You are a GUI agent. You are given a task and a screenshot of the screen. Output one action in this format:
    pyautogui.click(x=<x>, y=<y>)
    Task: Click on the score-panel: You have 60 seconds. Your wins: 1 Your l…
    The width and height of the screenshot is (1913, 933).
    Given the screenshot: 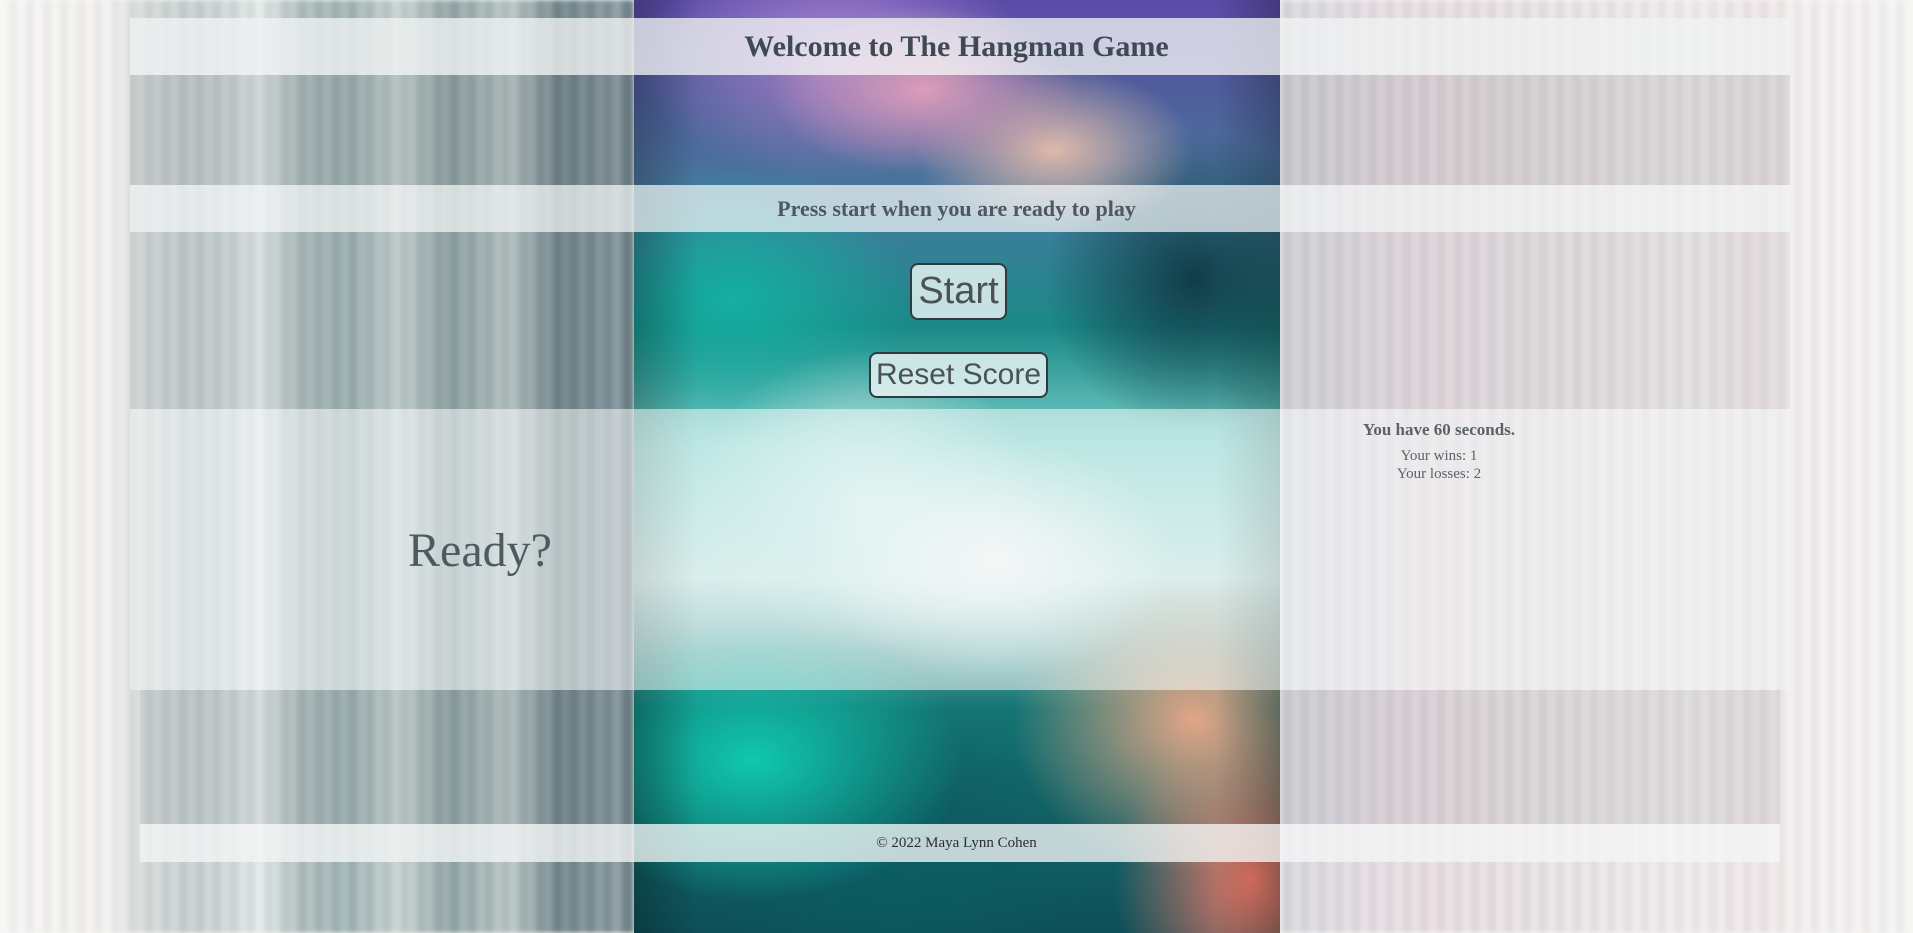 What is the action you would take?
    pyautogui.click(x=1439, y=450)
    